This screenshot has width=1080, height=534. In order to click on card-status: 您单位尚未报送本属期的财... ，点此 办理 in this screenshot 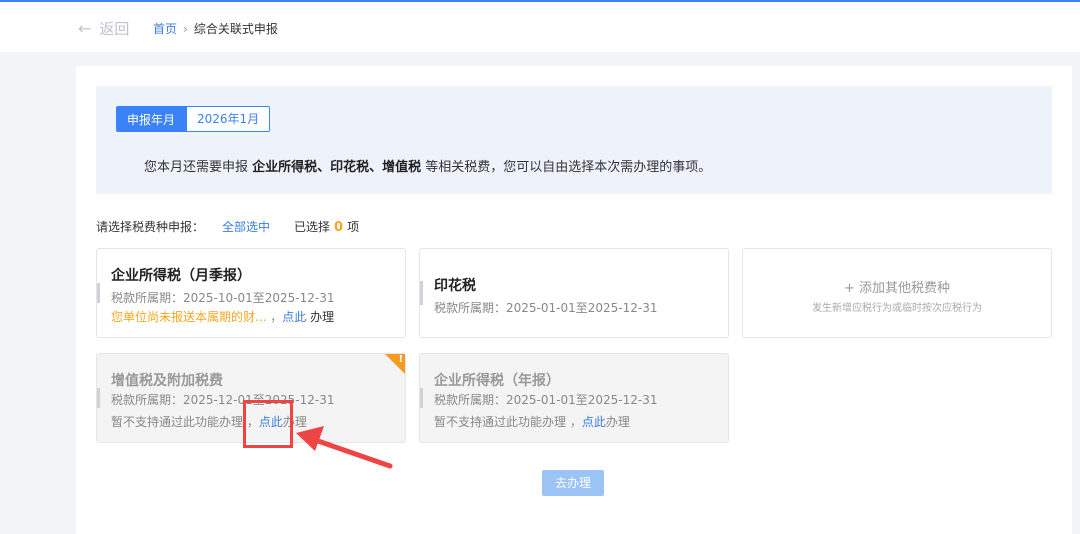, I will do `click(222, 316)`.